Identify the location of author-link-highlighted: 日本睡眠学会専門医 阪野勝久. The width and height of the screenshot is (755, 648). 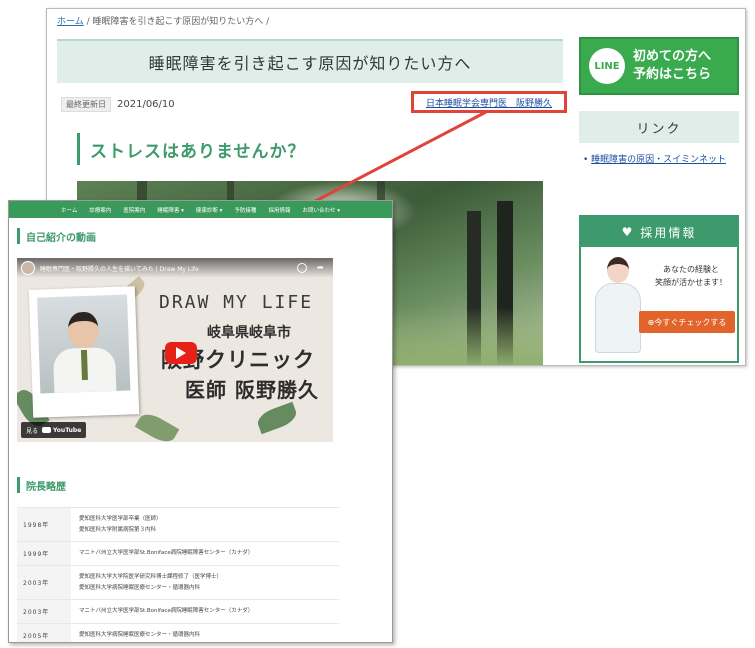
(489, 102).